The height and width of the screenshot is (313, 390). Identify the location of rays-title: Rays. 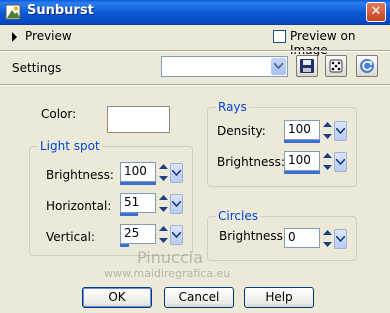
(232, 107).